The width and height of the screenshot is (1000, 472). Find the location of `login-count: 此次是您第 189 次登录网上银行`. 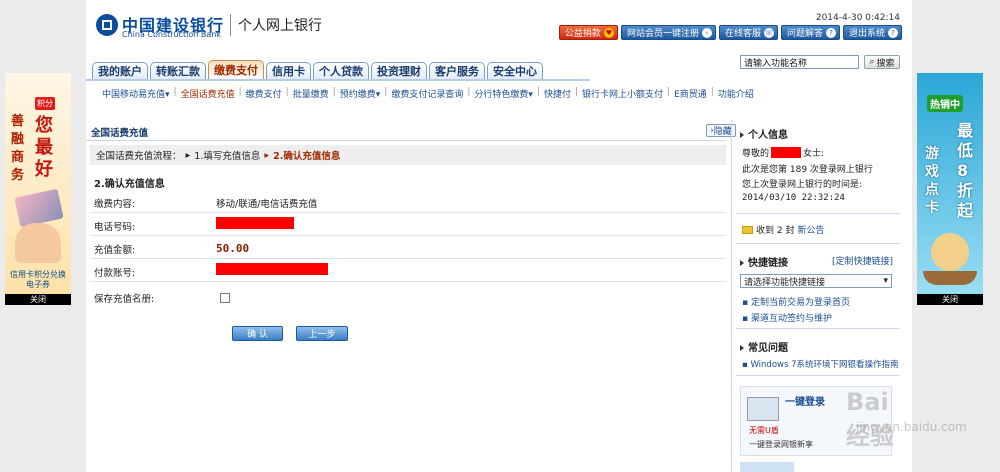

login-count: 此次是您第 189 次登录网上银行 is located at coordinates (807, 170).